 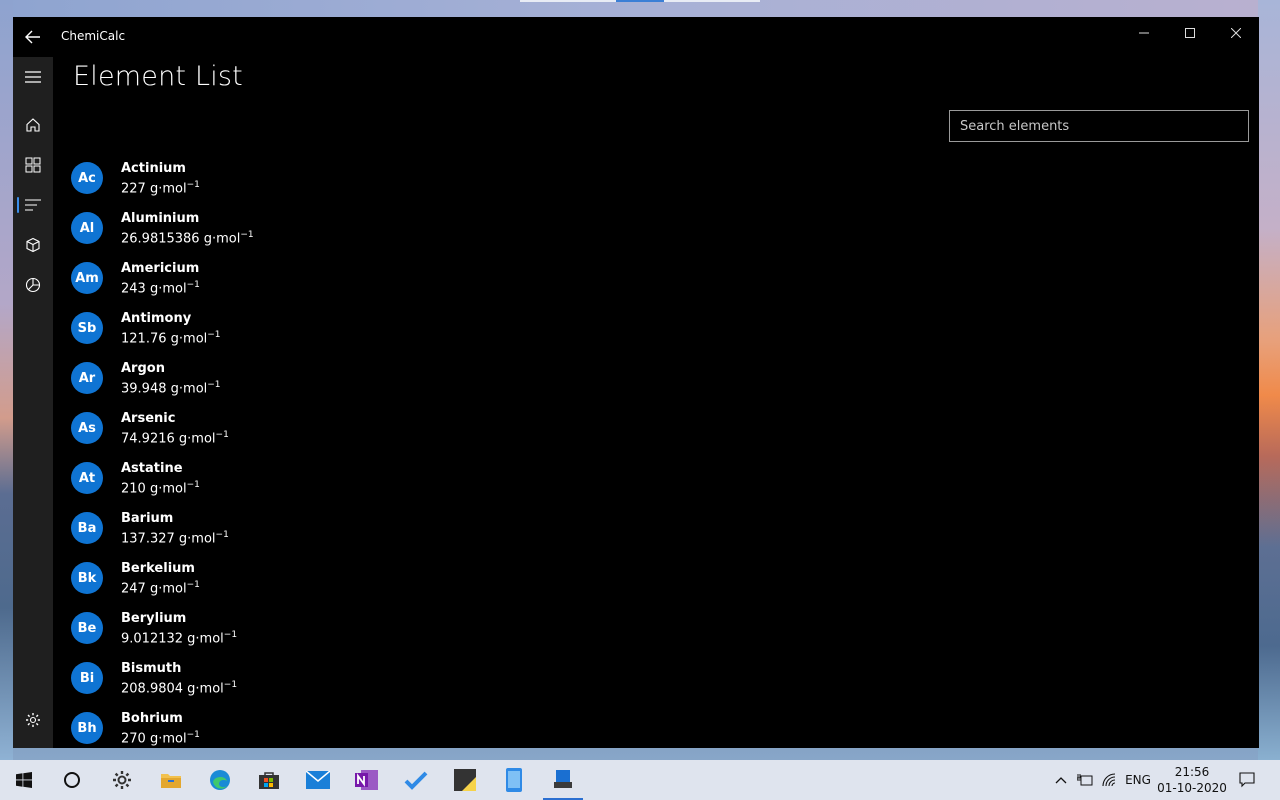 What do you see at coordinates (656, 178) in the screenshot?
I see `list-item: Ac Actinium 227 g·mol−1` at bounding box center [656, 178].